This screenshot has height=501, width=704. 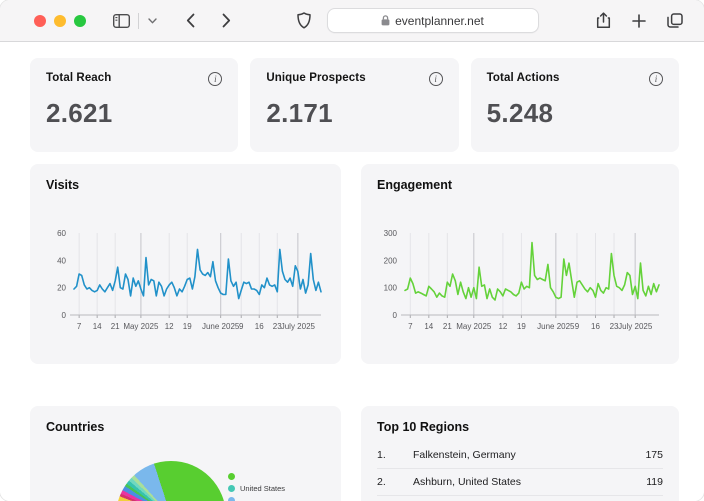 What do you see at coordinates (63, 185) in the screenshot?
I see `chart-title: Visits` at bounding box center [63, 185].